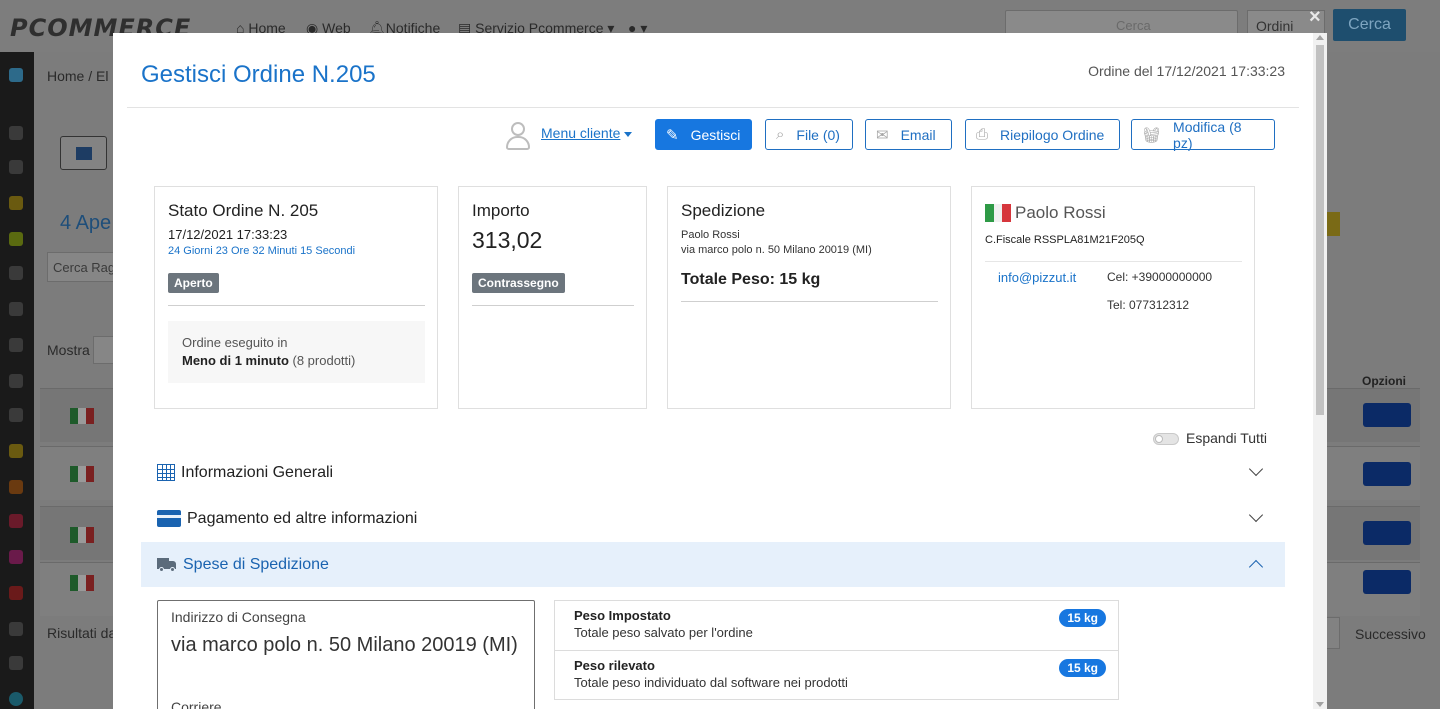 Image resolution: width=1440 pixels, height=709 pixels. What do you see at coordinates (16, 273) in the screenshot?
I see `shop-icon` at bounding box center [16, 273].